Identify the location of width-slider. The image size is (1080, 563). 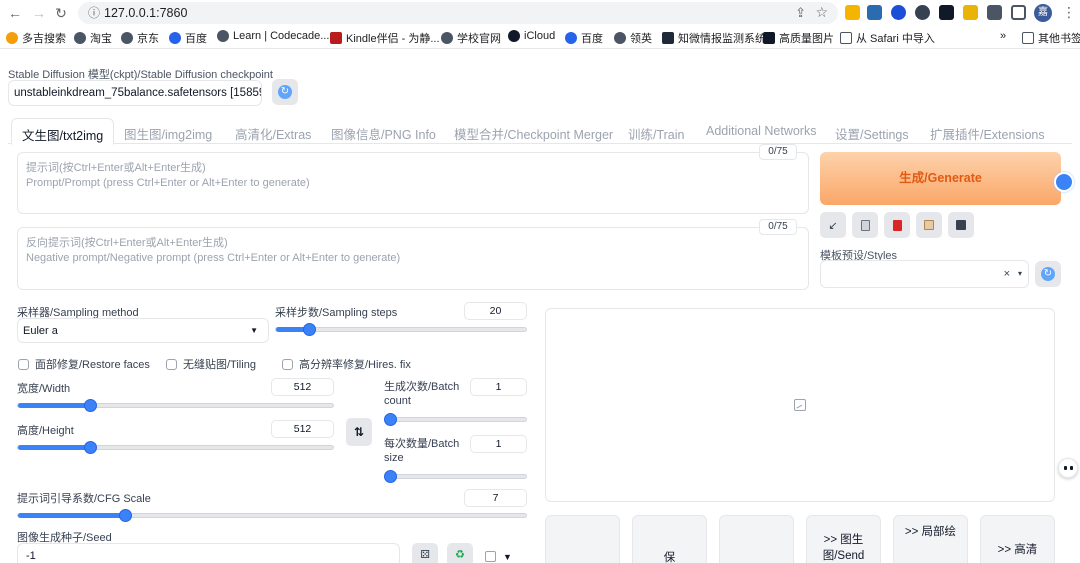
(175, 405).